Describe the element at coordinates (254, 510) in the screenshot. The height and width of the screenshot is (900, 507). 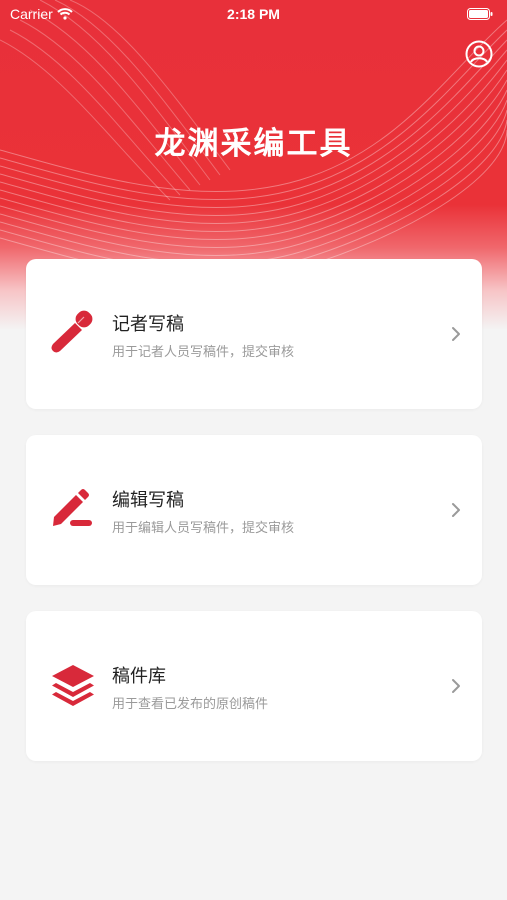
I see `card-editor-write: 编辑写稿 用于编辑人员写稿件，提交审核` at that location.